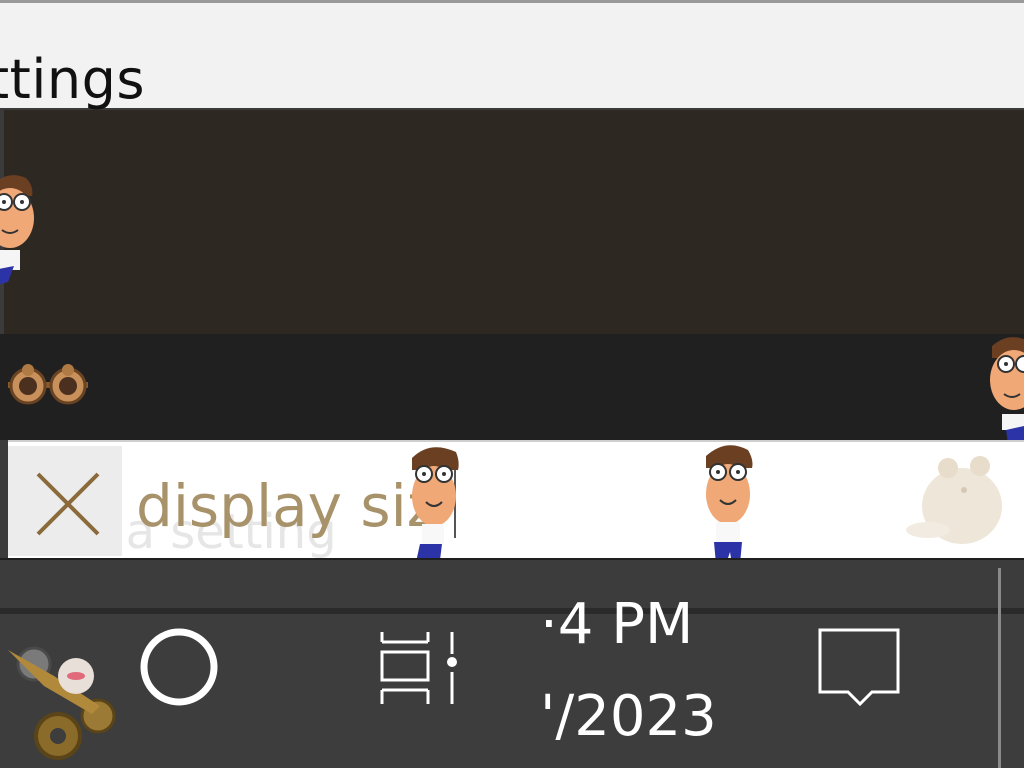  What do you see at coordinates (860, 668) in the screenshot?
I see `action-center-icon` at bounding box center [860, 668].